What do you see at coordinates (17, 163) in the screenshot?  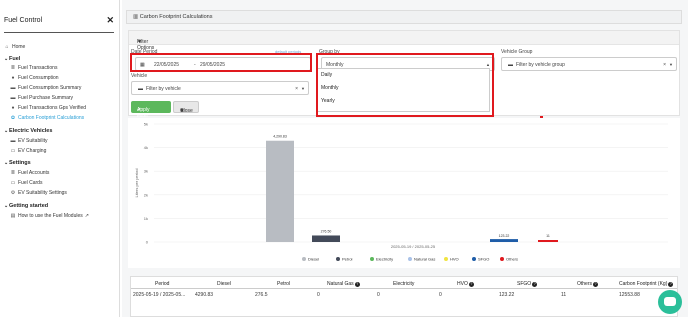 I see `sidebar-section-settings: ⌄Settings` at bounding box center [17, 163].